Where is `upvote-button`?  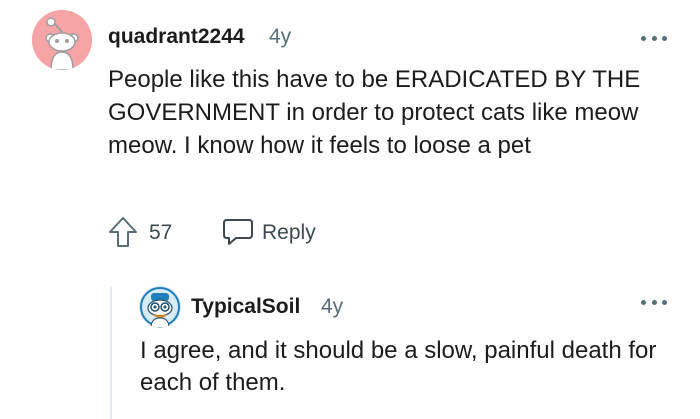
upvote-button is located at coordinates (123, 233).